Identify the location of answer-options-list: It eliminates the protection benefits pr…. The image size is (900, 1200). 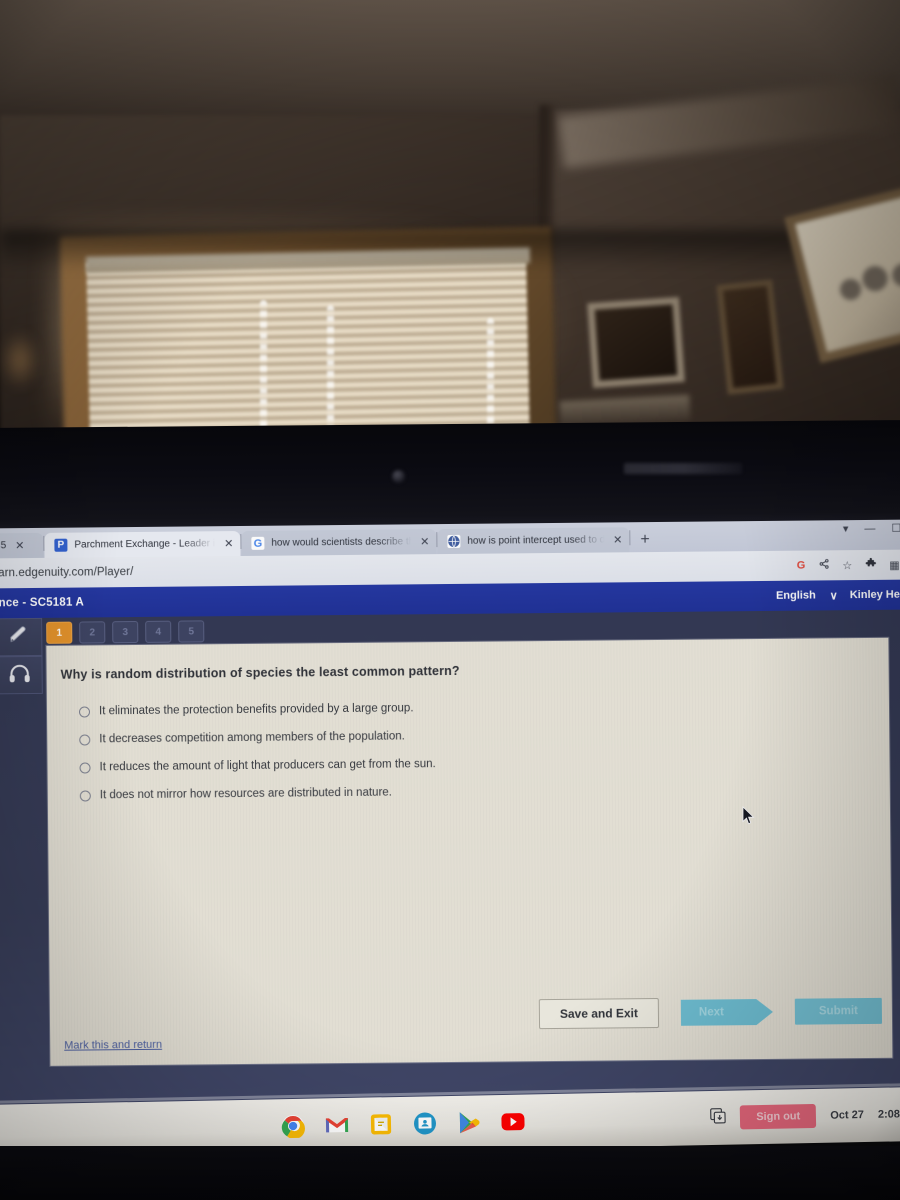
(257, 751).